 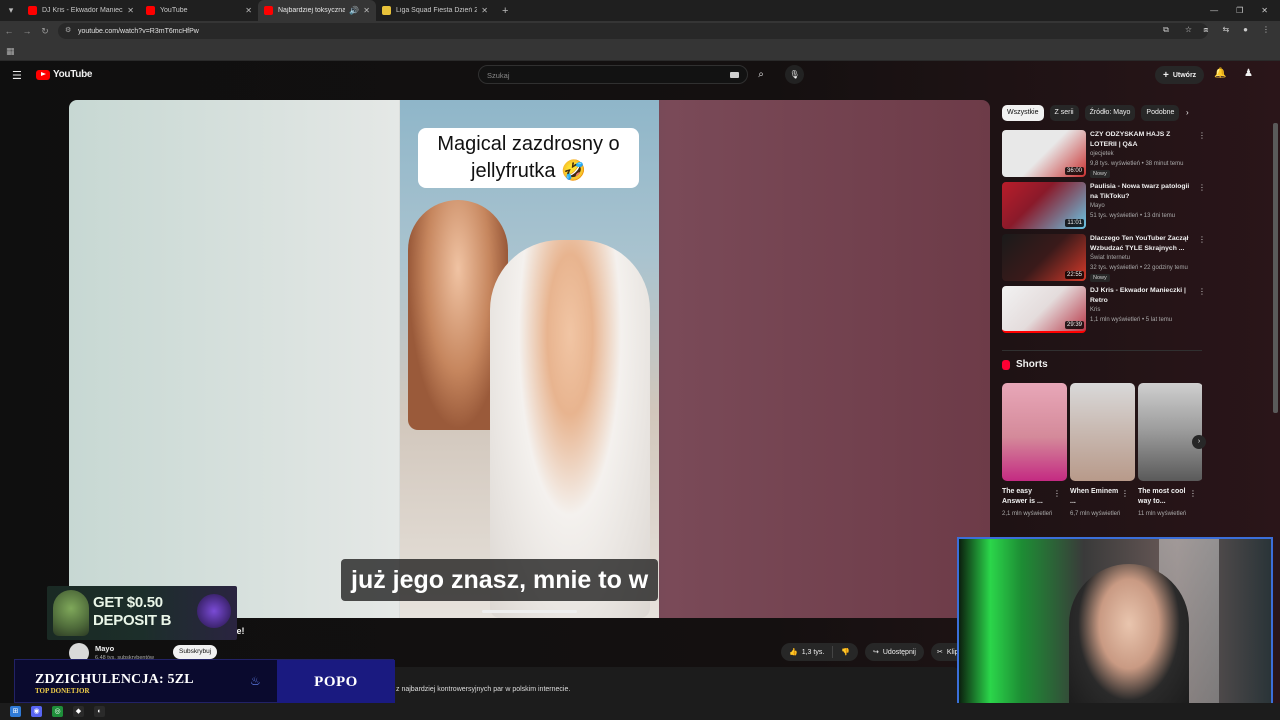 What do you see at coordinates (15, 711) in the screenshot?
I see `windows-start-icon: ⊞` at bounding box center [15, 711].